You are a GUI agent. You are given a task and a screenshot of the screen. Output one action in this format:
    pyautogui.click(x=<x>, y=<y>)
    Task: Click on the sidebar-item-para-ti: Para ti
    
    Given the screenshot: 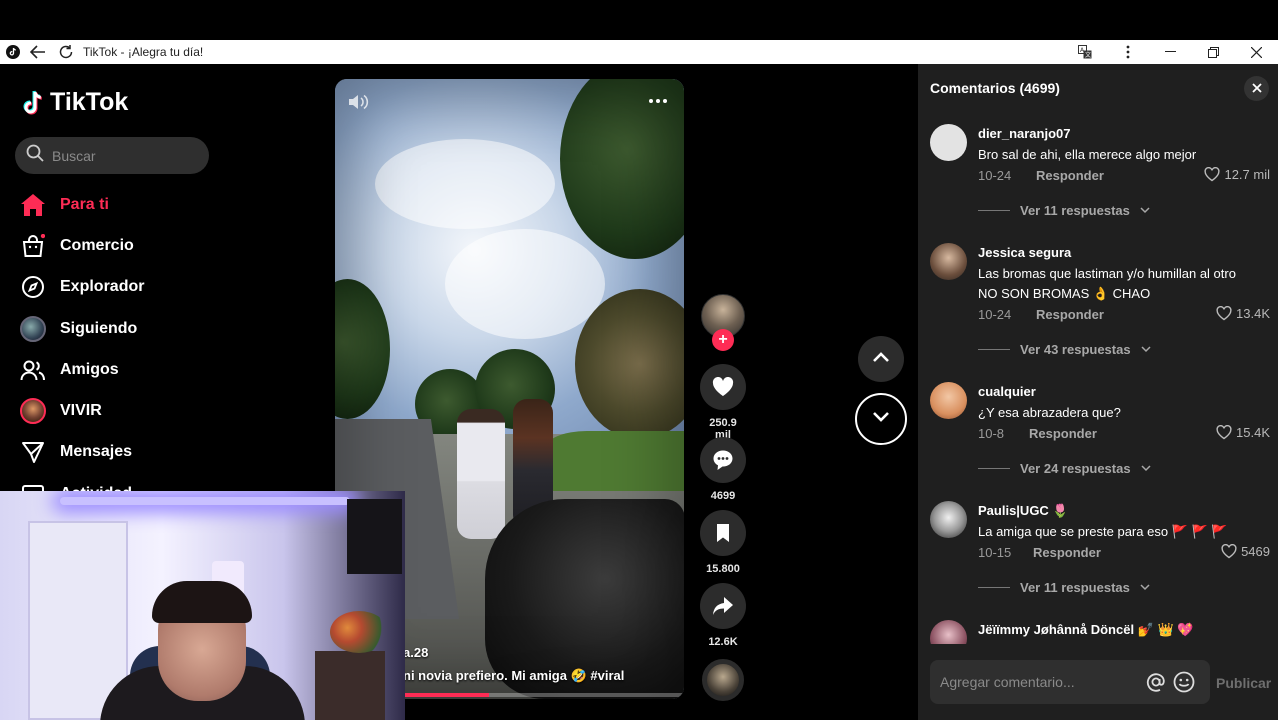 What is the action you would take?
    pyautogui.click(x=160, y=204)
    